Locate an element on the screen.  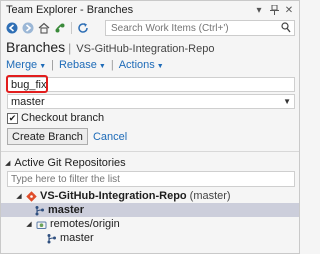
remotes-label: remotes/origin is located at coordinates (85, 224).